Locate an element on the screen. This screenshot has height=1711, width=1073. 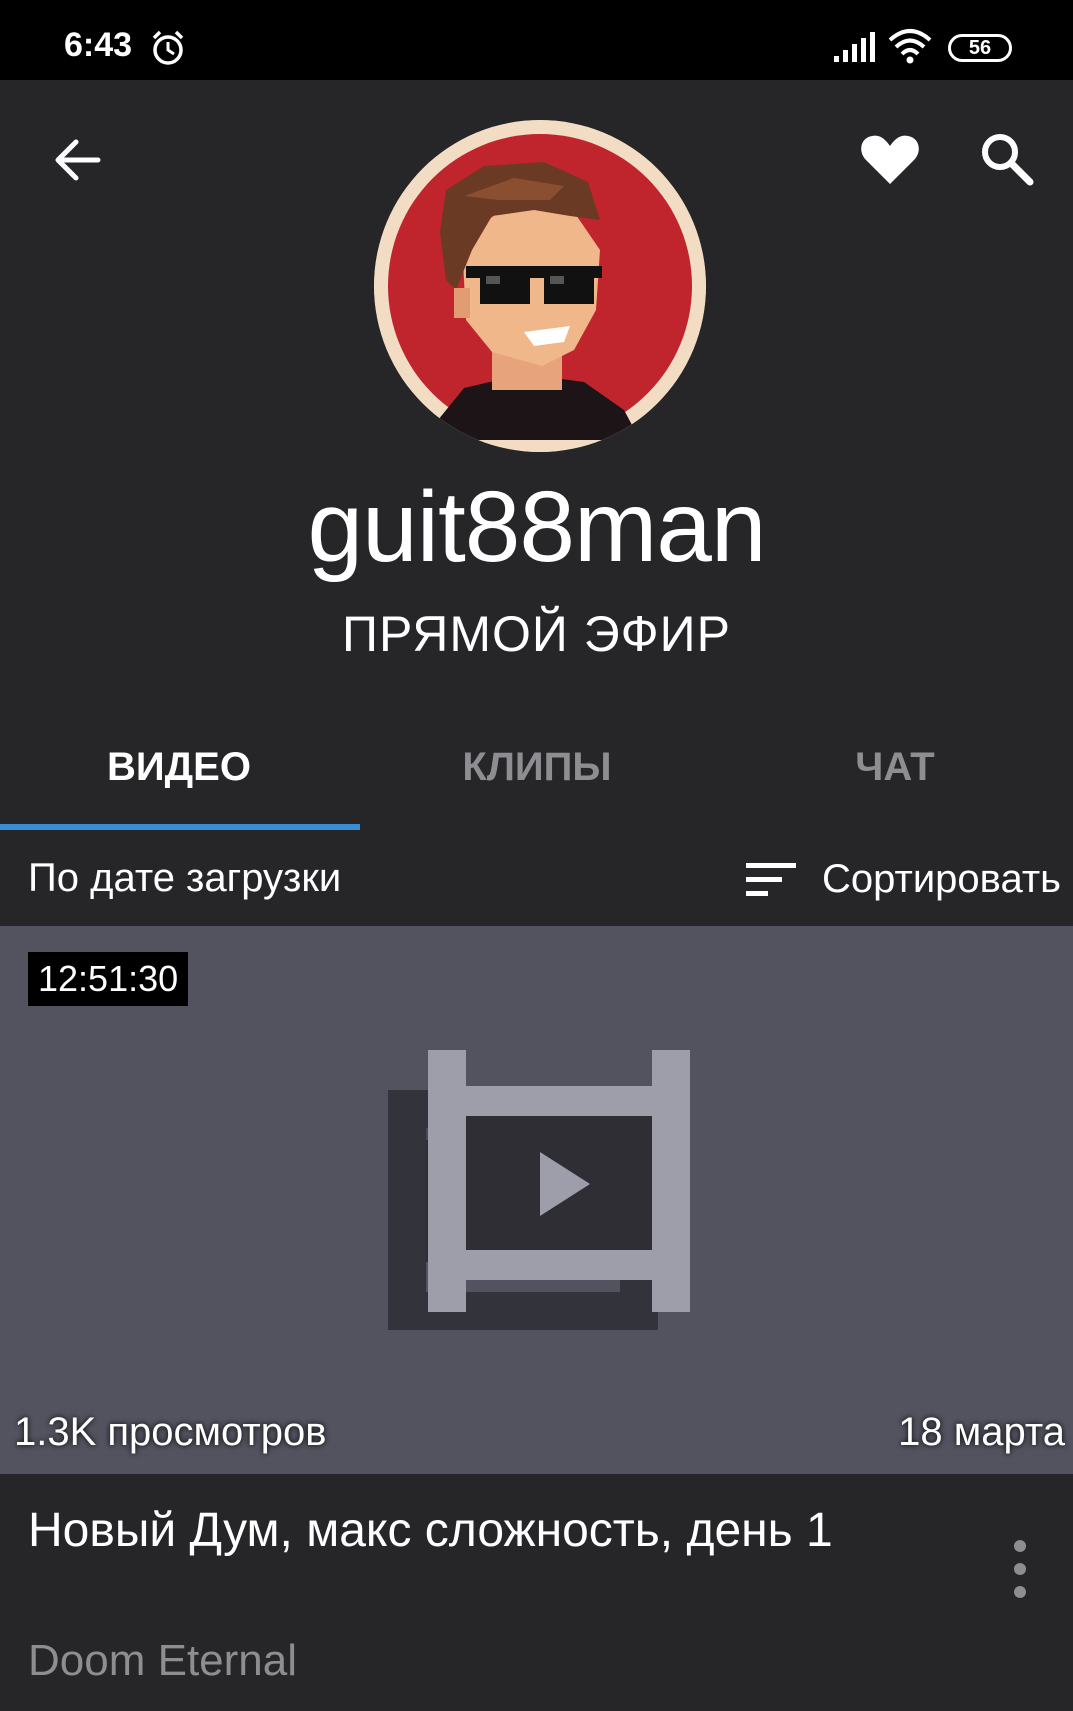
channel-name: guit88man is located at coordinates (537, 527).